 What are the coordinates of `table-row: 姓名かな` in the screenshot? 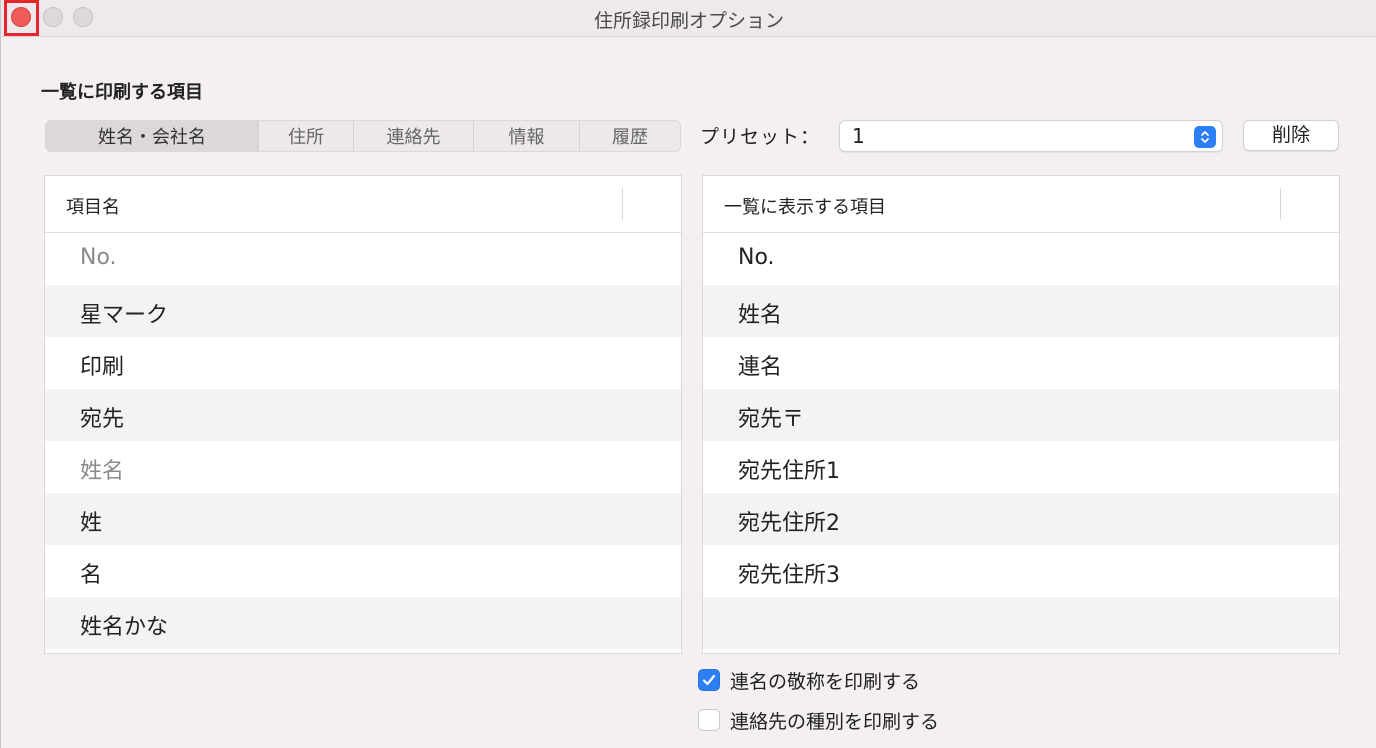 It's located at (363, 623).